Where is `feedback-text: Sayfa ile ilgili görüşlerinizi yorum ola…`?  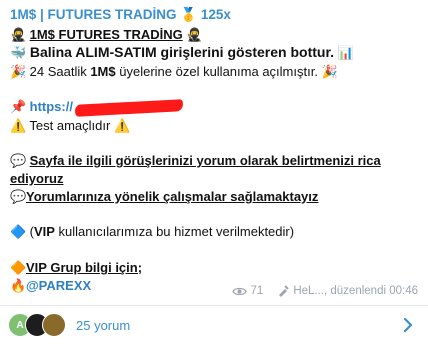
feedback-text: Sayfa ile ilgili görüşlerinizi yorum ola… is located at coordinates (205, 160).